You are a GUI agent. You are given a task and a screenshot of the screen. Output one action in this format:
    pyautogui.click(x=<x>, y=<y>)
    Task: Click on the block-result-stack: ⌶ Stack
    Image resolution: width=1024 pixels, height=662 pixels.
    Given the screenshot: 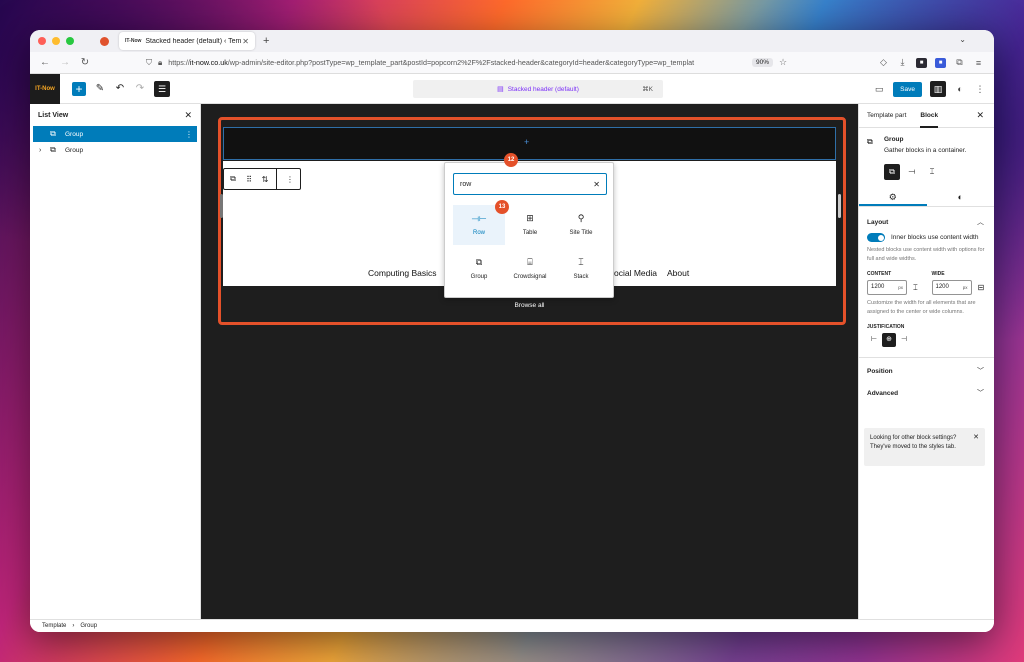 What is the action you would take?
    pyautogui.click(x=581, y=269)
    